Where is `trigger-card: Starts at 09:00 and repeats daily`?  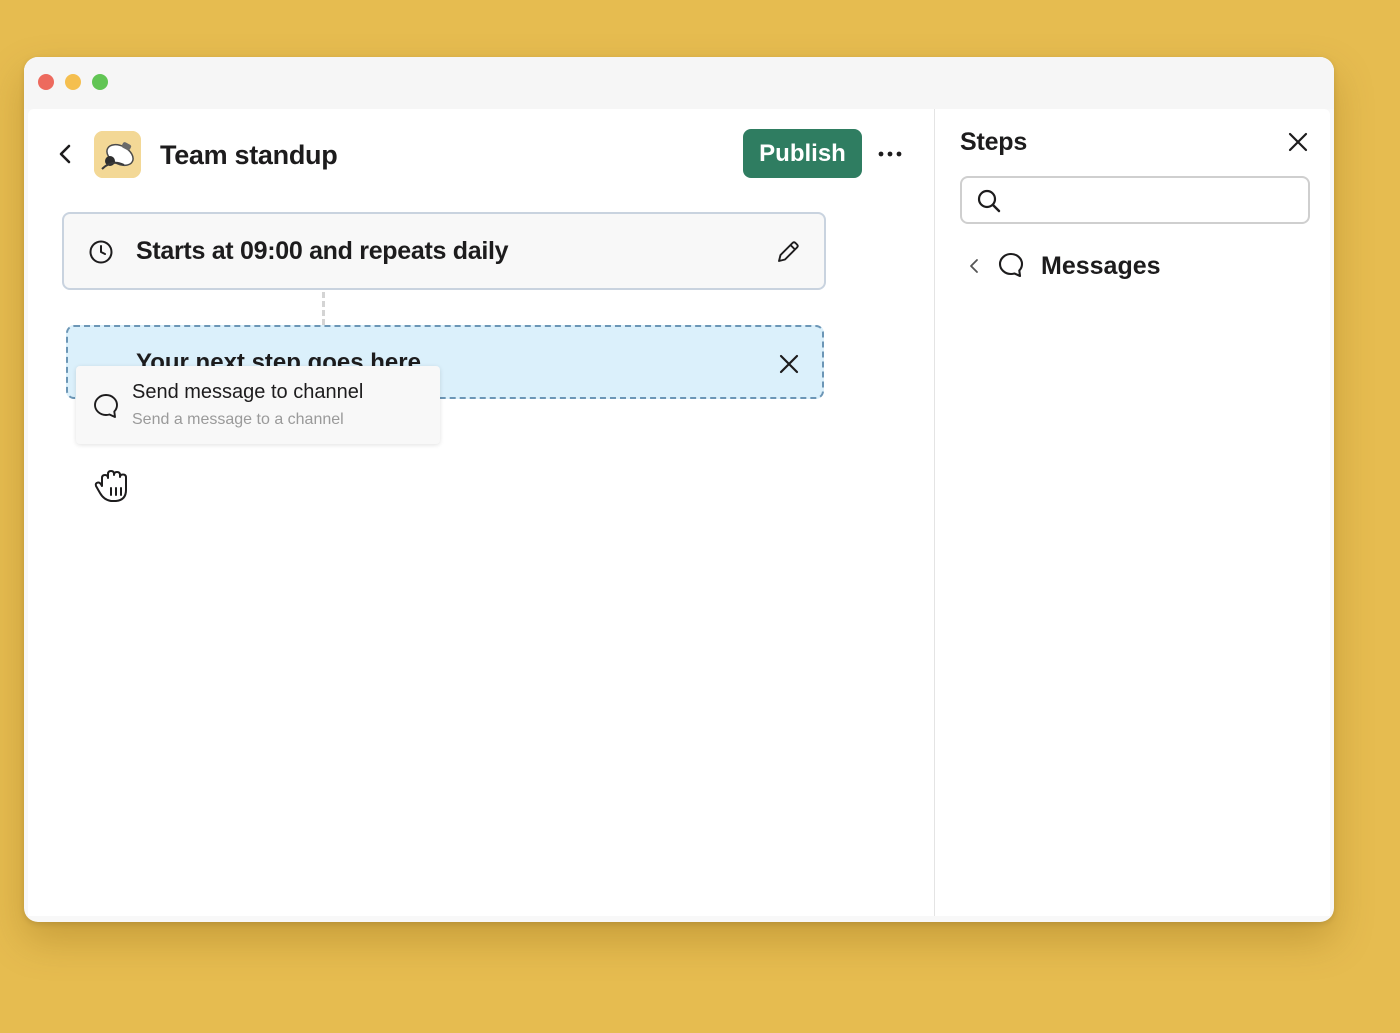 trigger-card: Starts at 09:00 and repeats daily is located at coordinates (444, 251).